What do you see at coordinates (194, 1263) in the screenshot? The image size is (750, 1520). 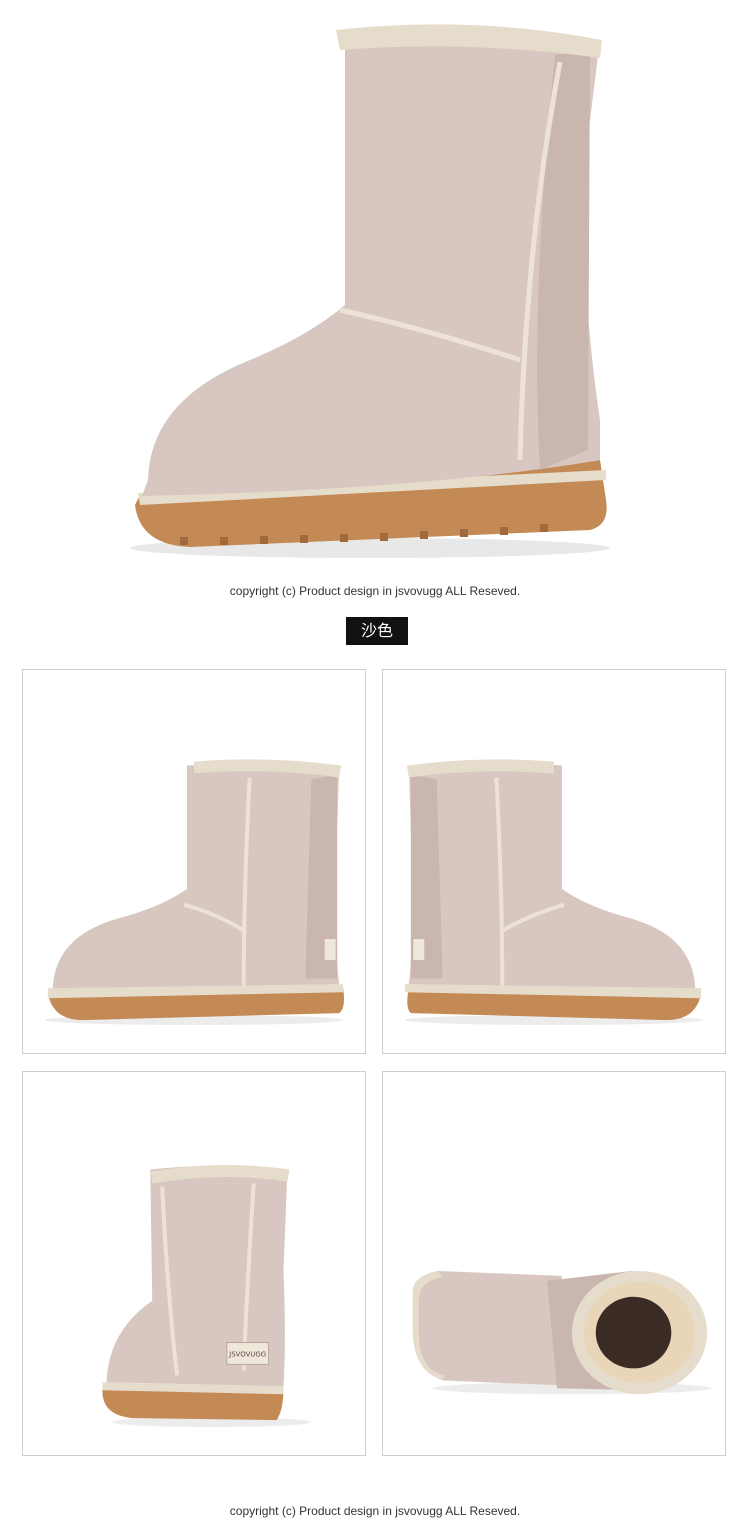 I see `gallery-image-rear-view: JSVOVUGG` at bounding box center [194, 1263].